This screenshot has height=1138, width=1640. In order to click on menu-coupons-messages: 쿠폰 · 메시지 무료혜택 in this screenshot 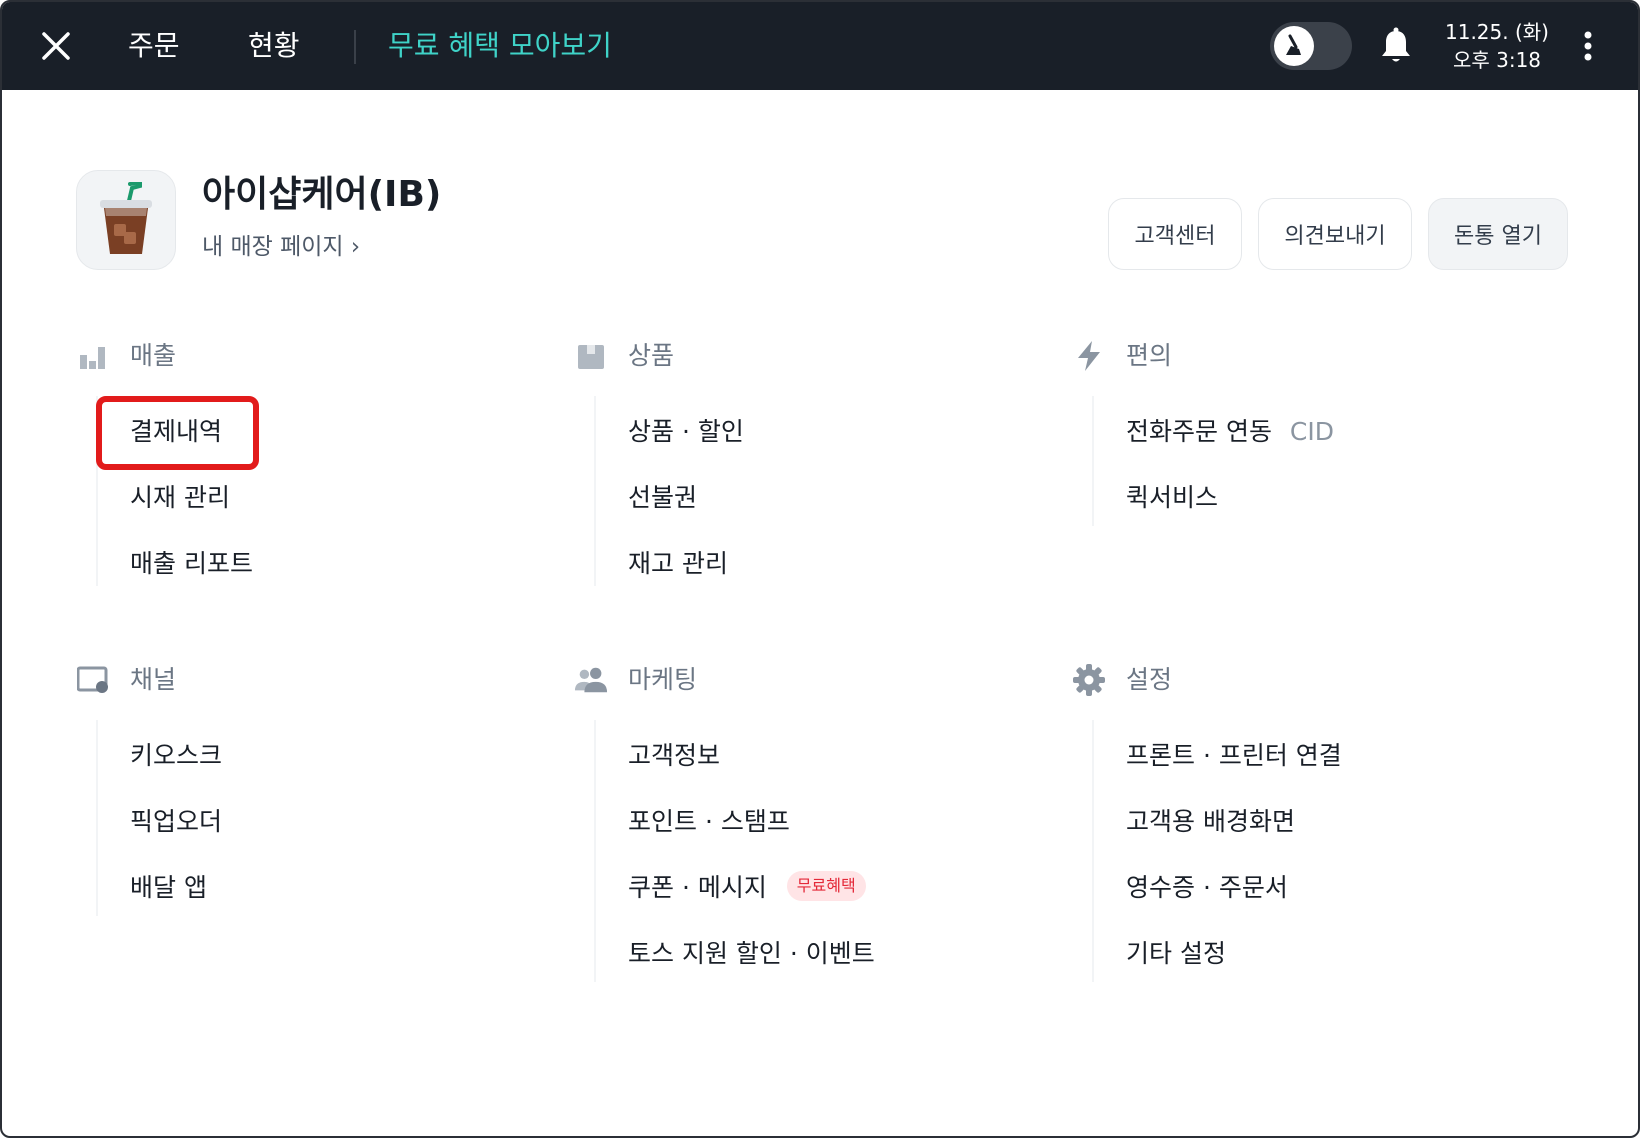, I will do `click(747, 888)`.